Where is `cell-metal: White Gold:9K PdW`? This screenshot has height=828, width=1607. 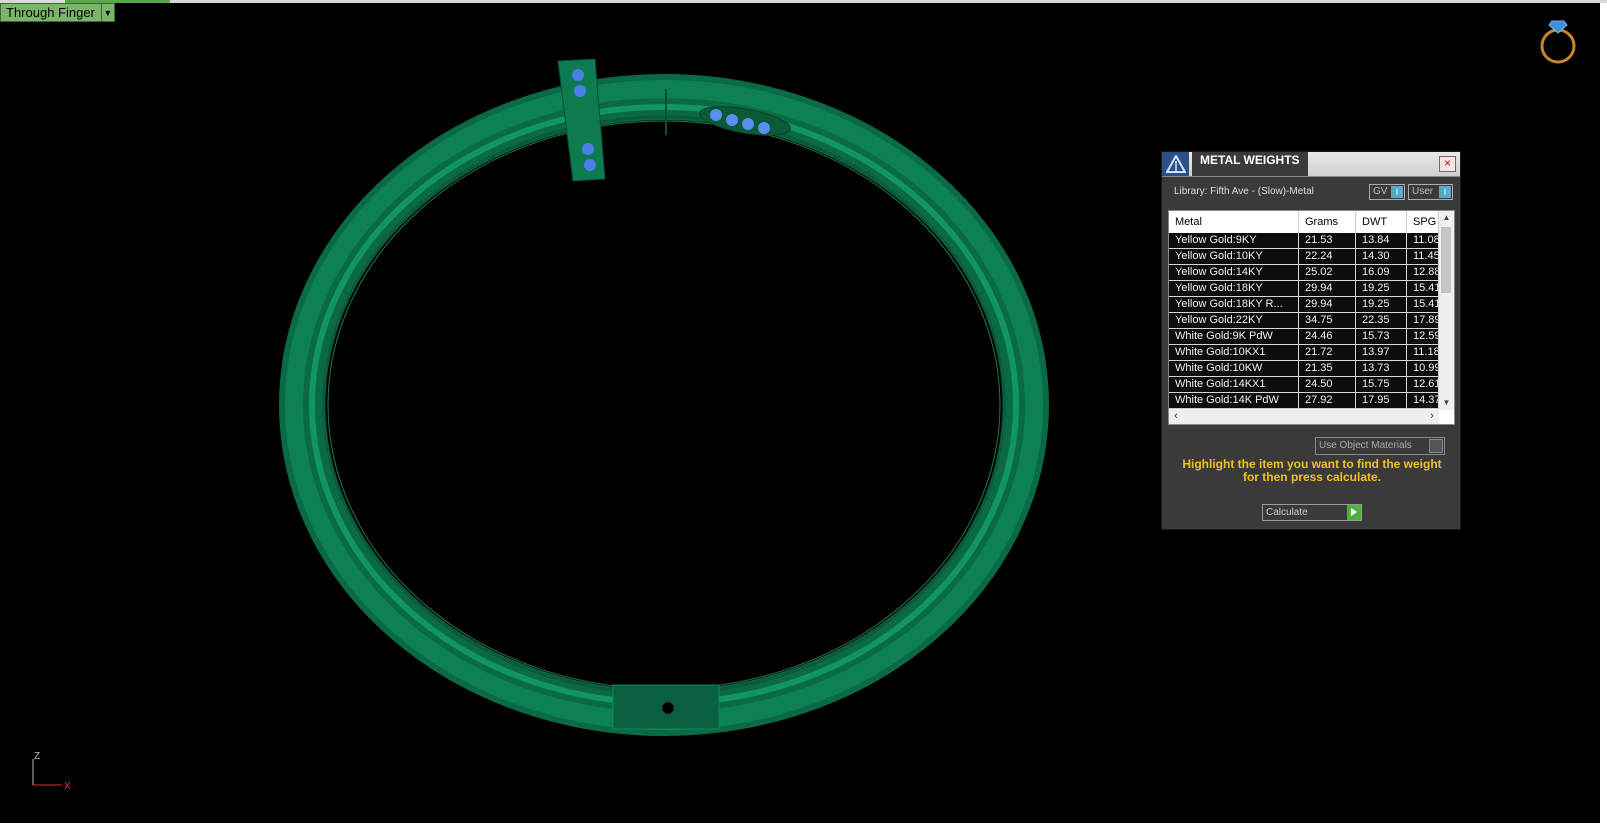 cell-metal: White Gold:9K PdW is located at coordinates (1234, 336).